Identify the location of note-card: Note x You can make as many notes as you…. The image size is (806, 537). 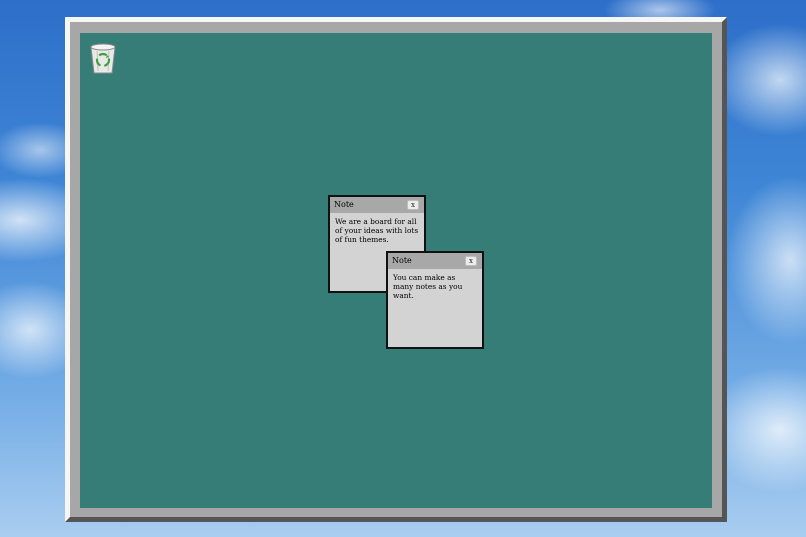
(435, 300).